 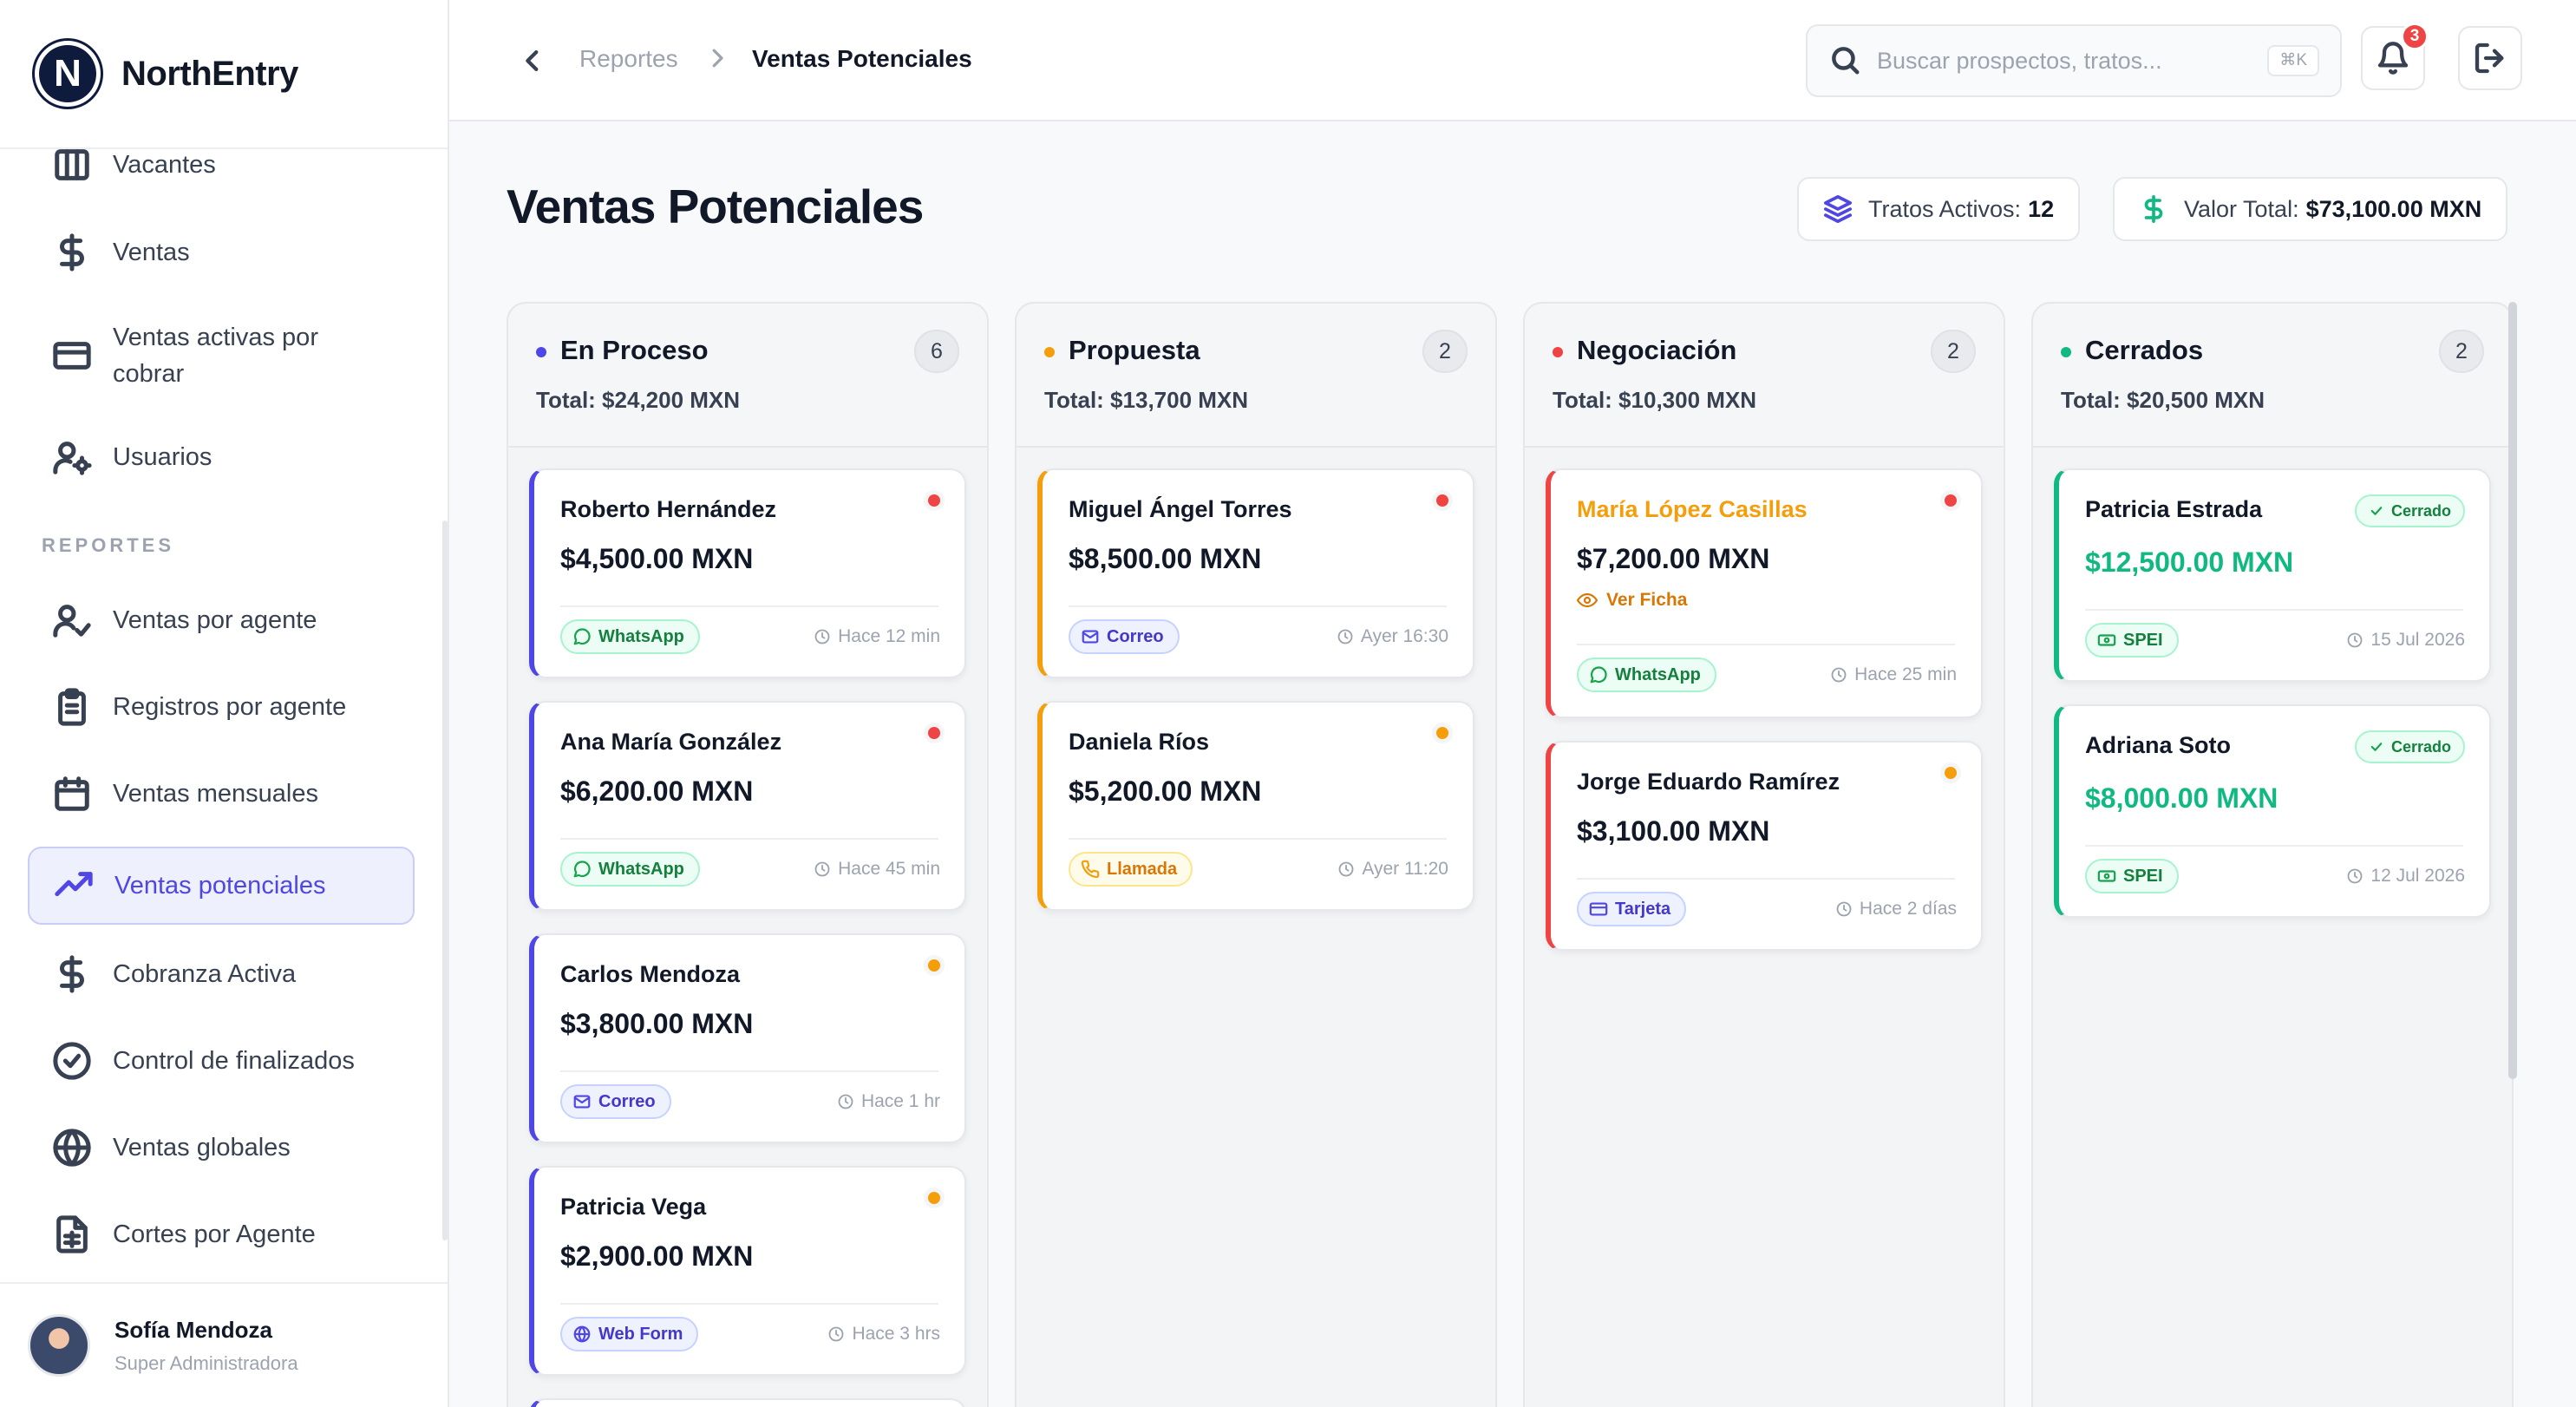 I want to click on sidebar-item-ventas-activas-por-cobrar: Ventas activas por cobrar, so click(x=221, y=355).